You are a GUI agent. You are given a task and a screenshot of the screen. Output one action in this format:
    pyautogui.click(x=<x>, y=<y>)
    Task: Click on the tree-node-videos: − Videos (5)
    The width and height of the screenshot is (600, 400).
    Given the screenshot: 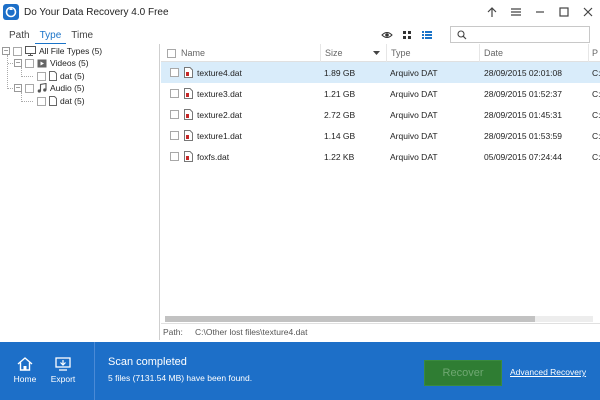 What is the action you would take?
    pyautogui.click(x=51, y=63)
    